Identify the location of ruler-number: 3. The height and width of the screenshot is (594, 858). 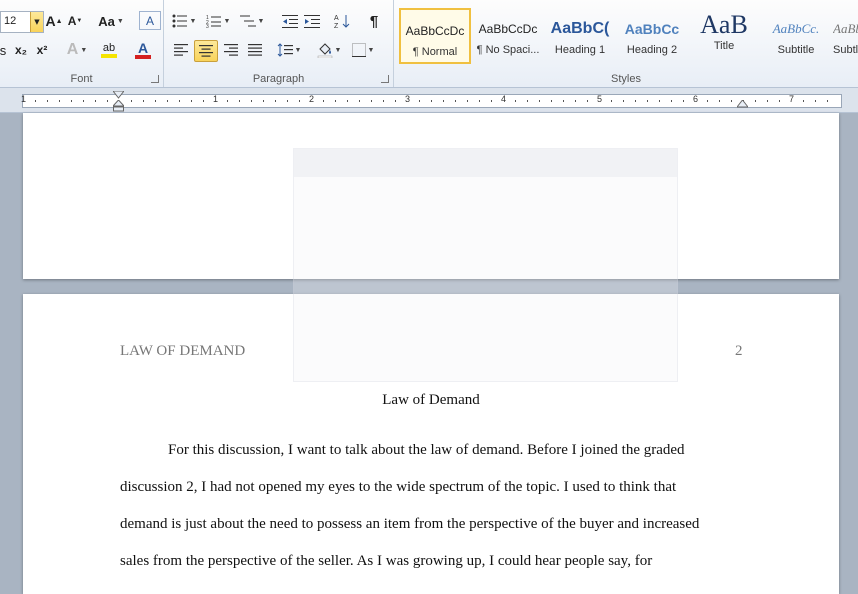
(408, 99).